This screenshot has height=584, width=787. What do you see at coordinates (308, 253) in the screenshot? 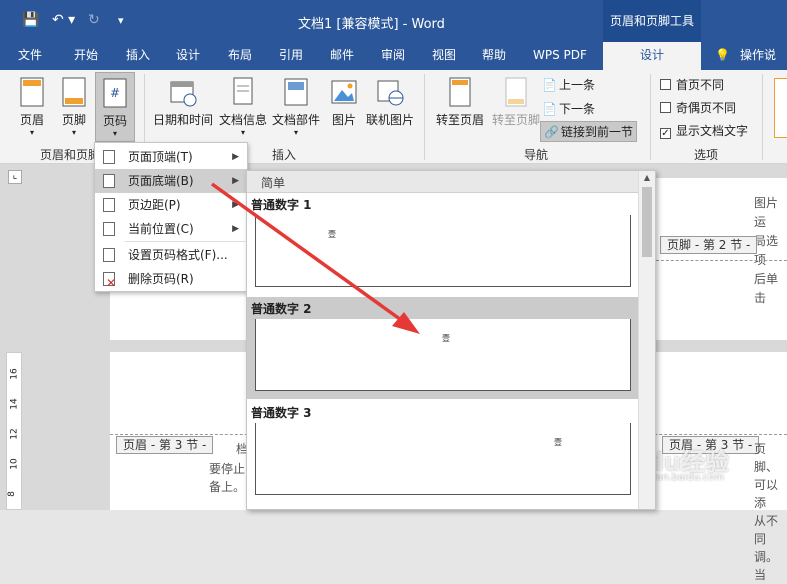
I see `arrow-shaft` at bounding box center [308, 253].